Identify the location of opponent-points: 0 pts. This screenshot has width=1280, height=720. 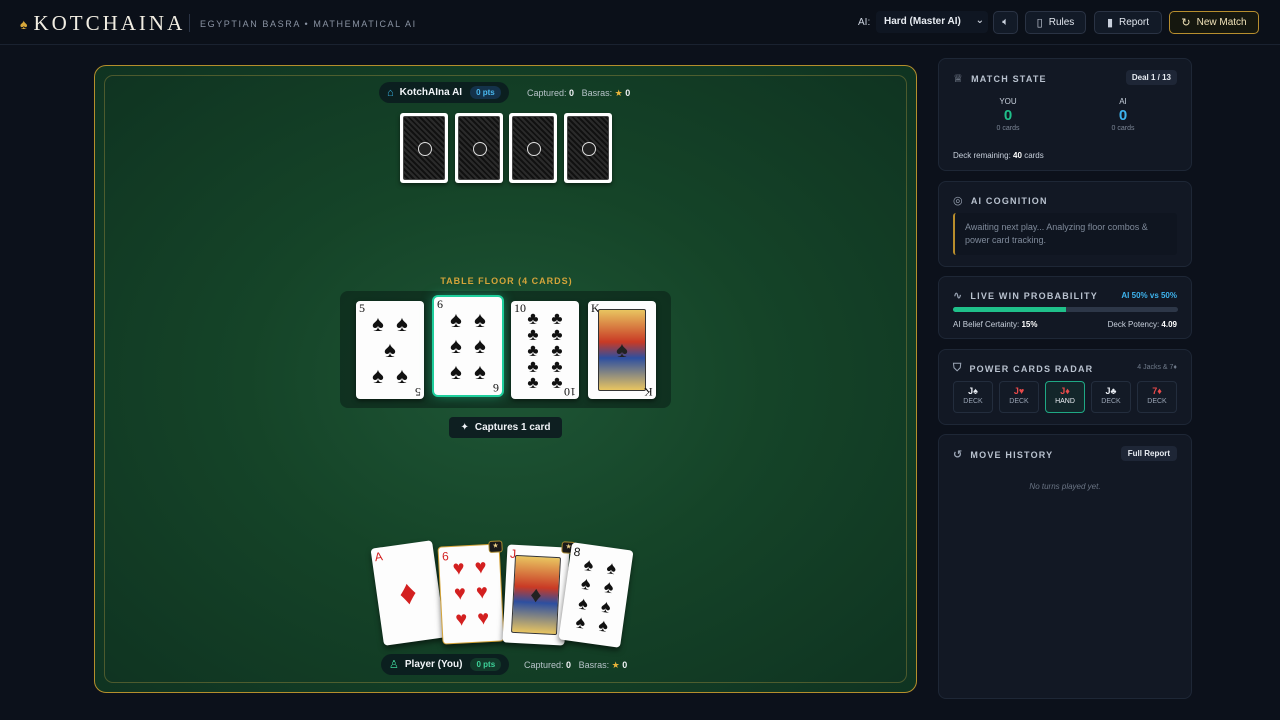
(485, 92).